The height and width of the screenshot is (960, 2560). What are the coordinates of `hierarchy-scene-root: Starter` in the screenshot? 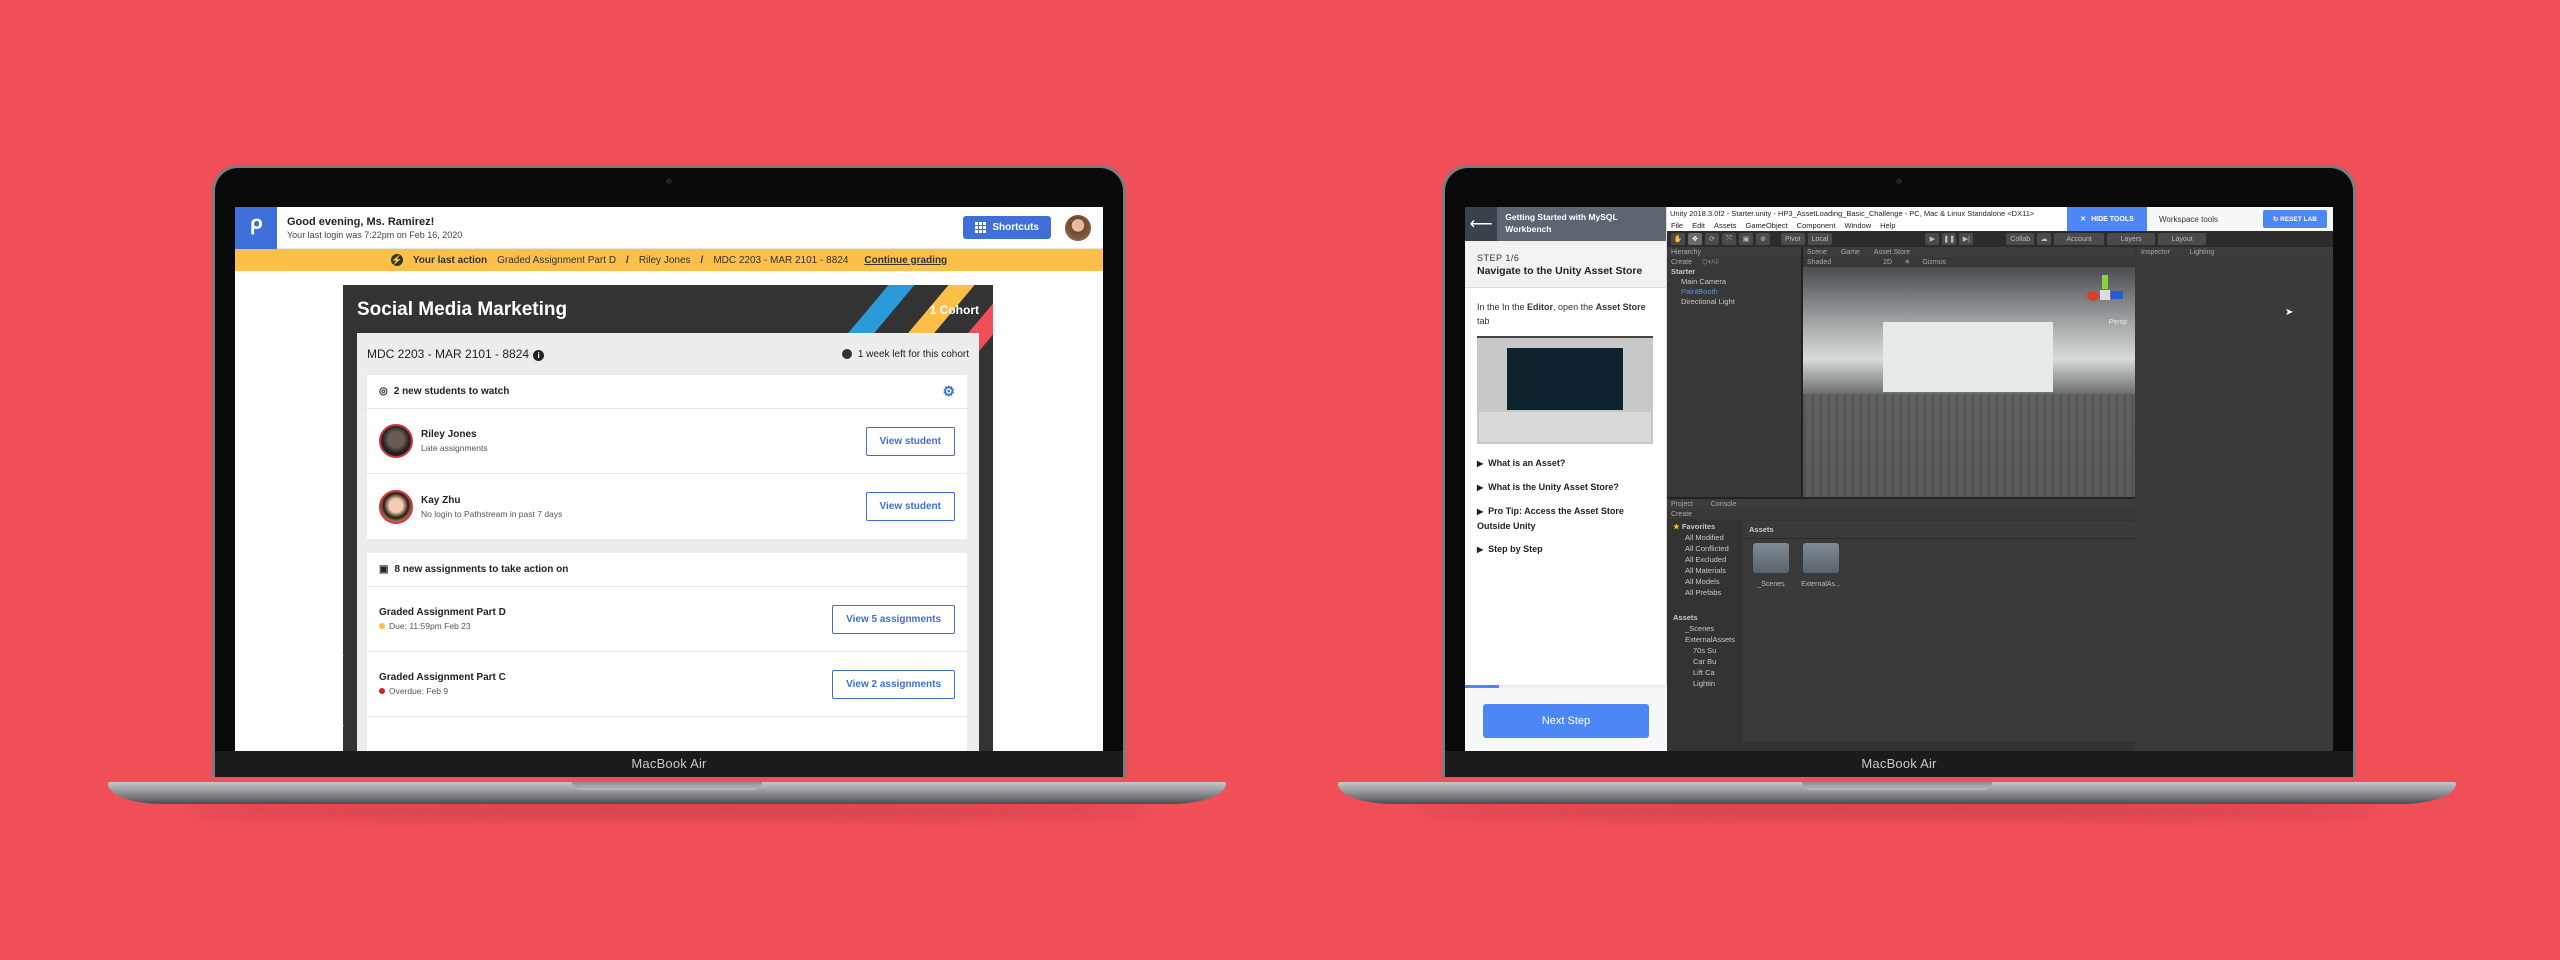 It's located at (1734, 272).